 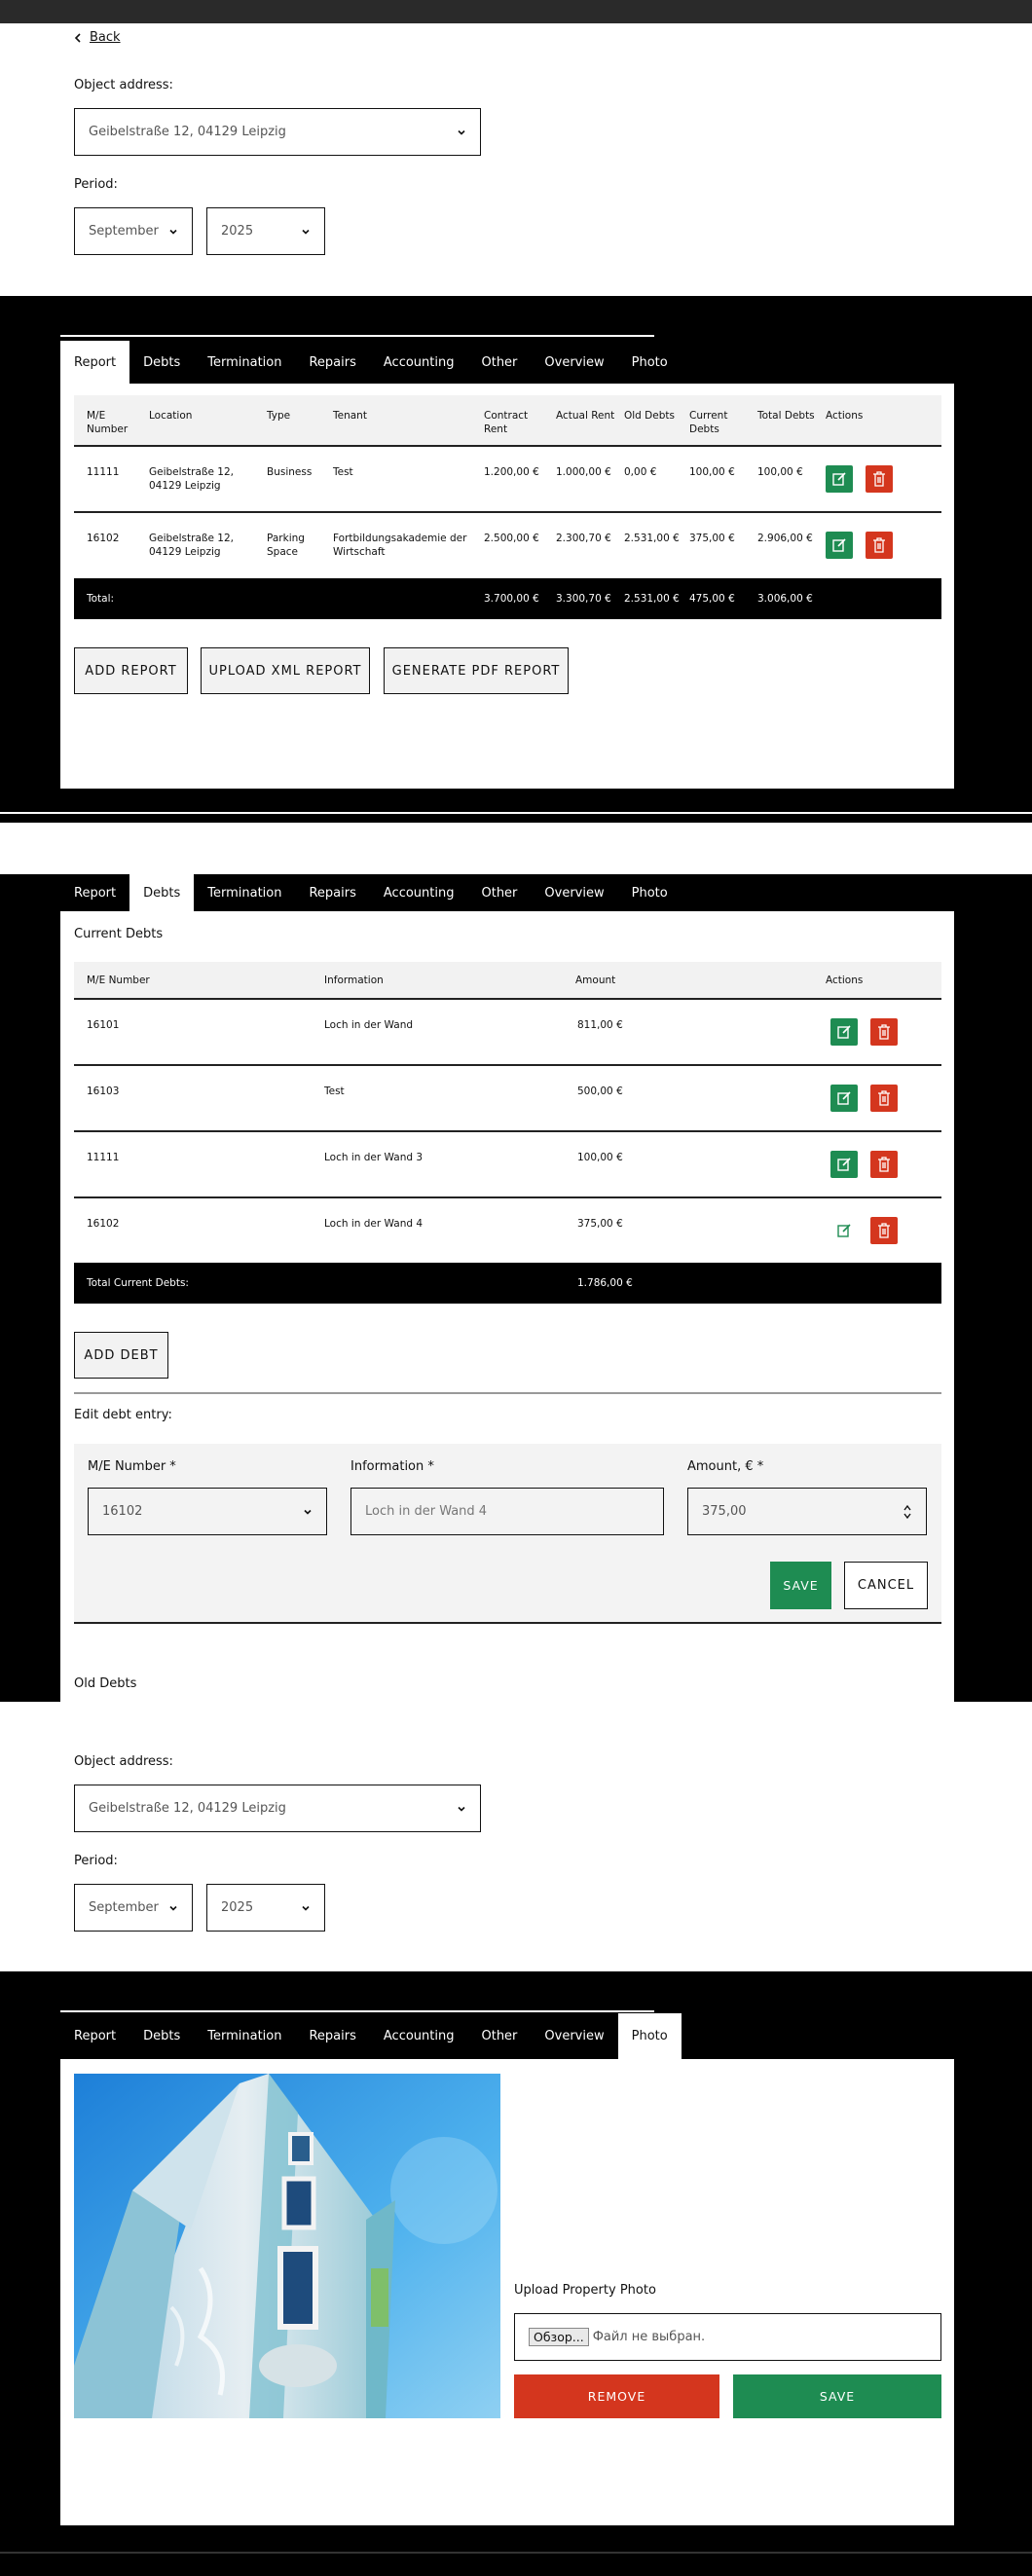 I want to click on current-debts-title: Current Debts, so click(x=119, y=934).